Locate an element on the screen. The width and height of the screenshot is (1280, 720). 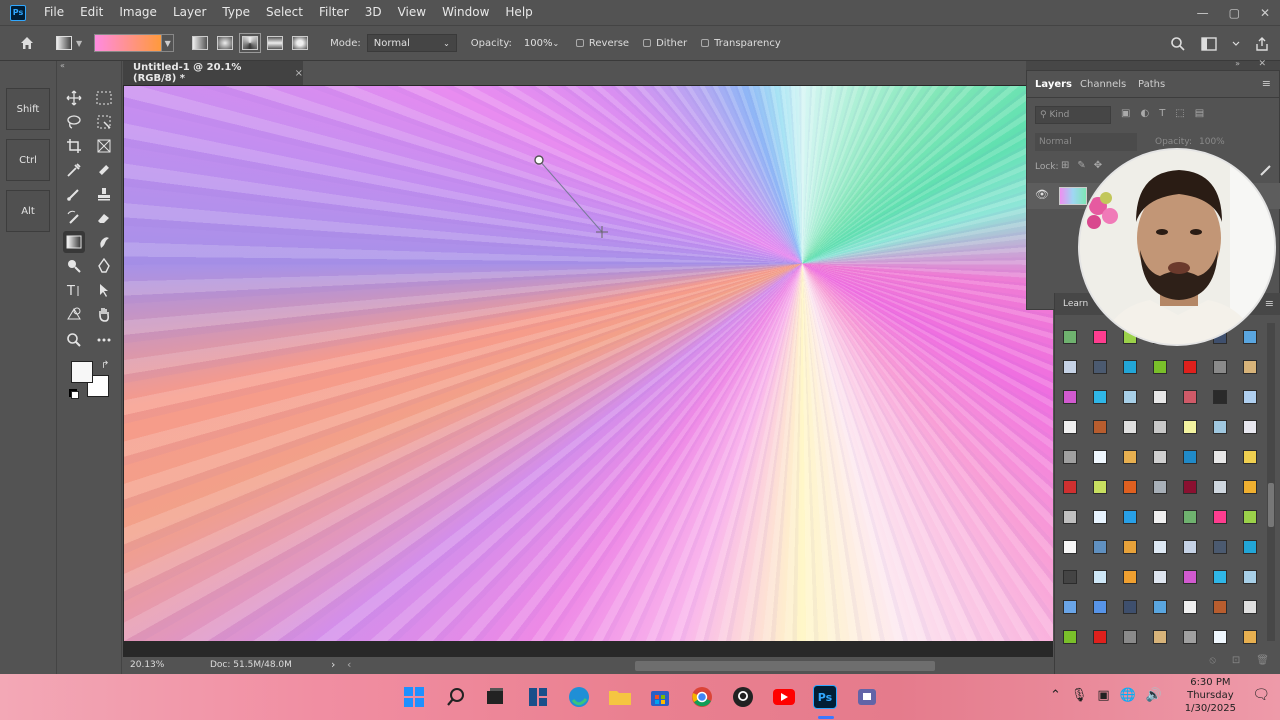
scroll-left-arrow: ‹ is located at coordinates (349, 664).